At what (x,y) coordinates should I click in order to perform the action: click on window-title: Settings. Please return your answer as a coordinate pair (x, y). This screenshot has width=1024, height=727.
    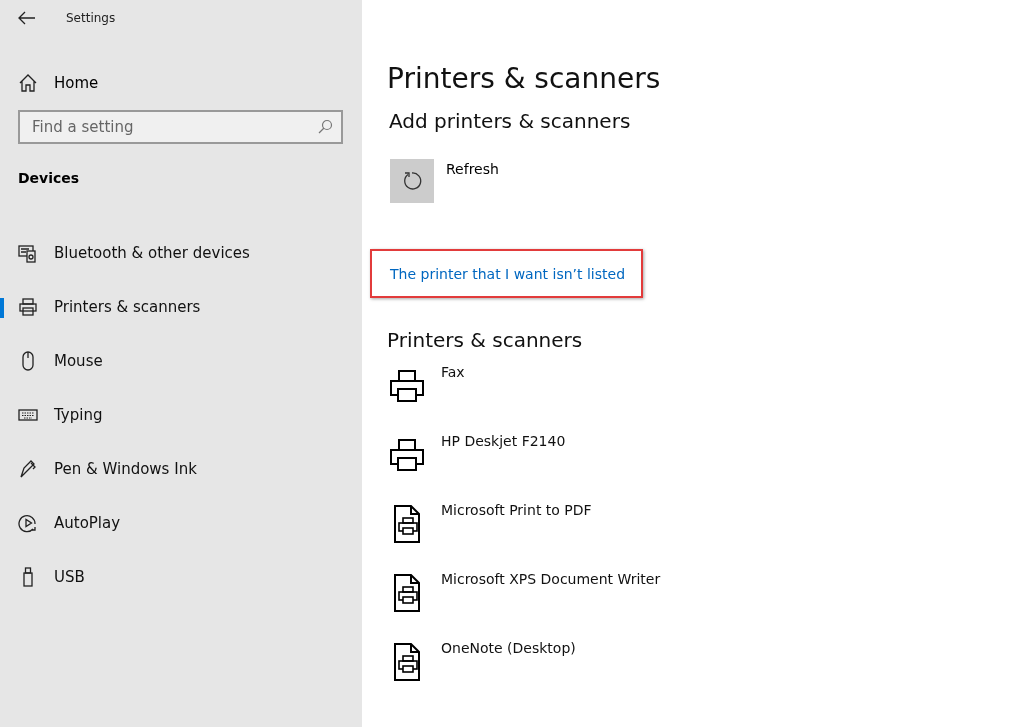
    Looking at the image, I should click on (91, 18).